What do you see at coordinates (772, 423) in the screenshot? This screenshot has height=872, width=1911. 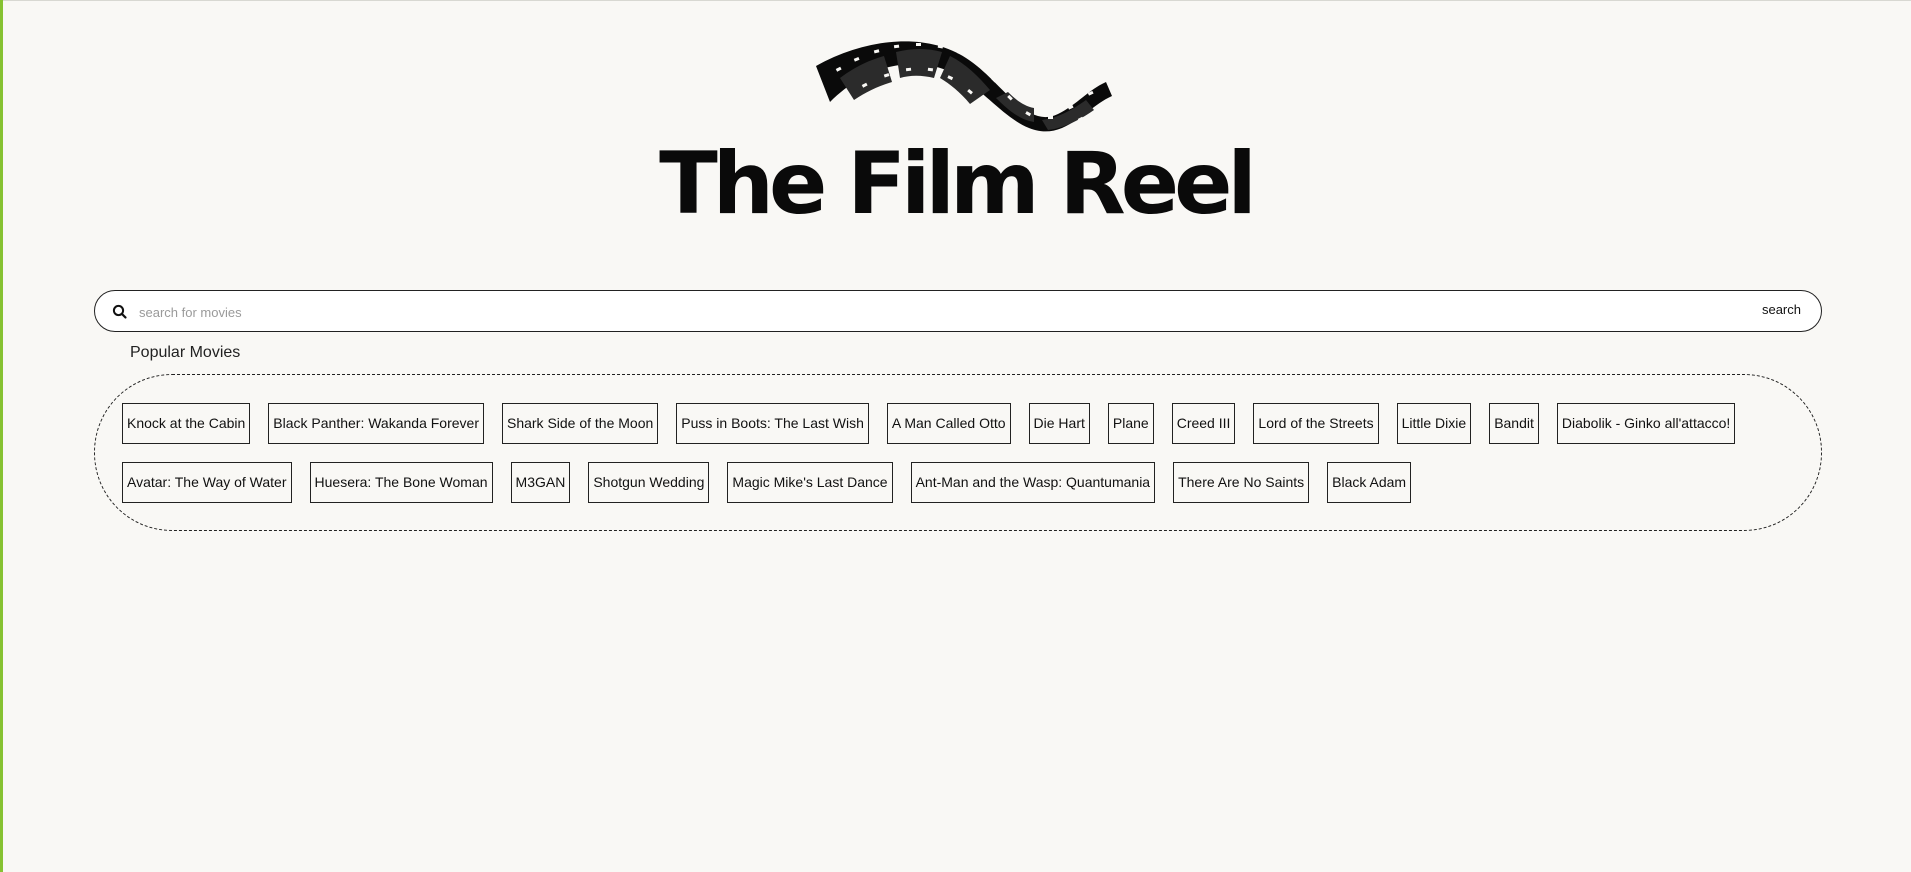 I see `movie-chip: Puss in Boots: The Last Wish` at bounding box center [772, 423].